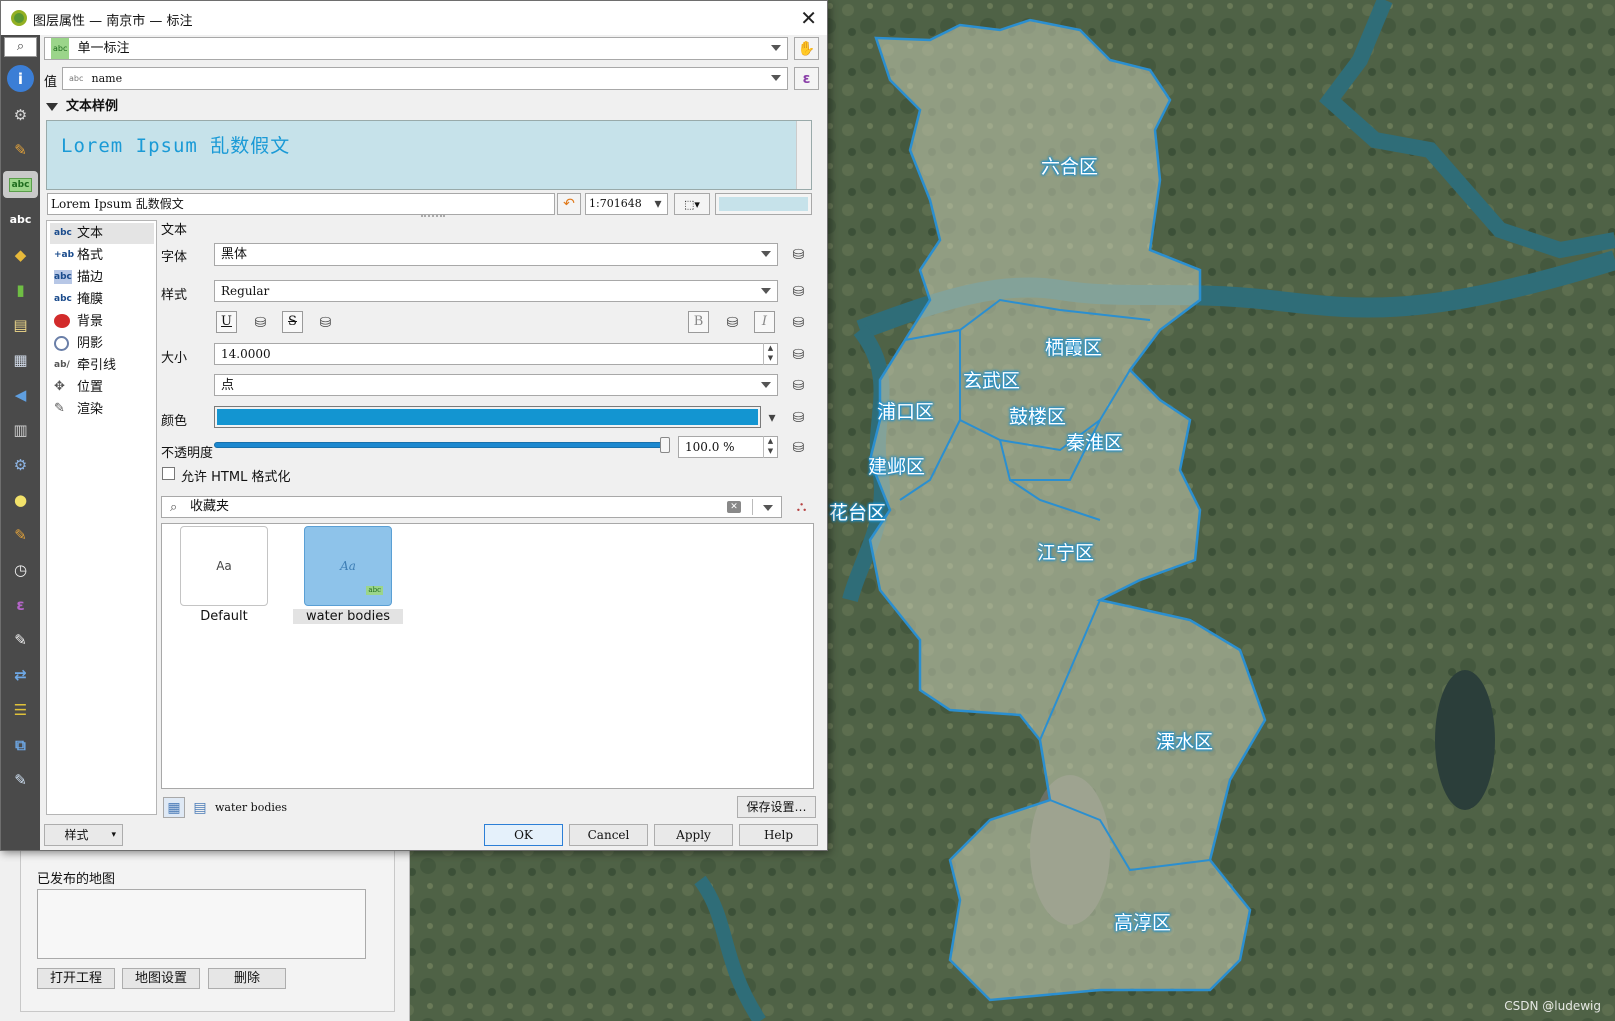 The image size is (1615, 1021). I want to click on variables-epsilon-icon: ε, so click(20, 604).